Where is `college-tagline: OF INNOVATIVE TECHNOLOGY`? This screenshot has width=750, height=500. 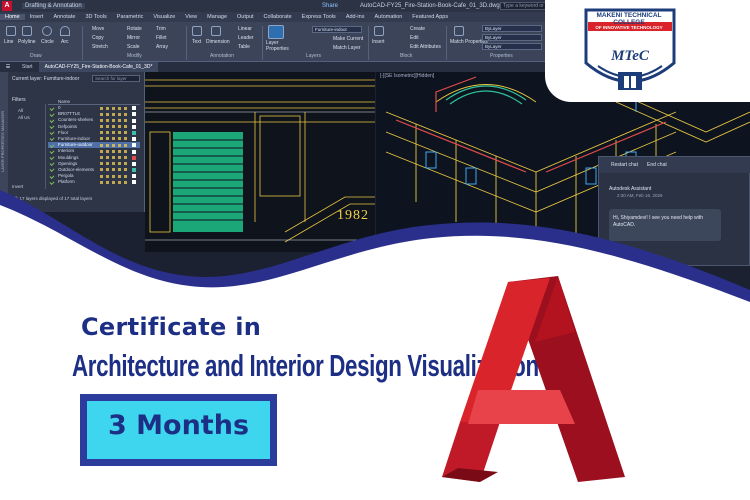
college-tagline: OF INNOVATIVE TECHNOLOGY is located at coordinates (629, 27).